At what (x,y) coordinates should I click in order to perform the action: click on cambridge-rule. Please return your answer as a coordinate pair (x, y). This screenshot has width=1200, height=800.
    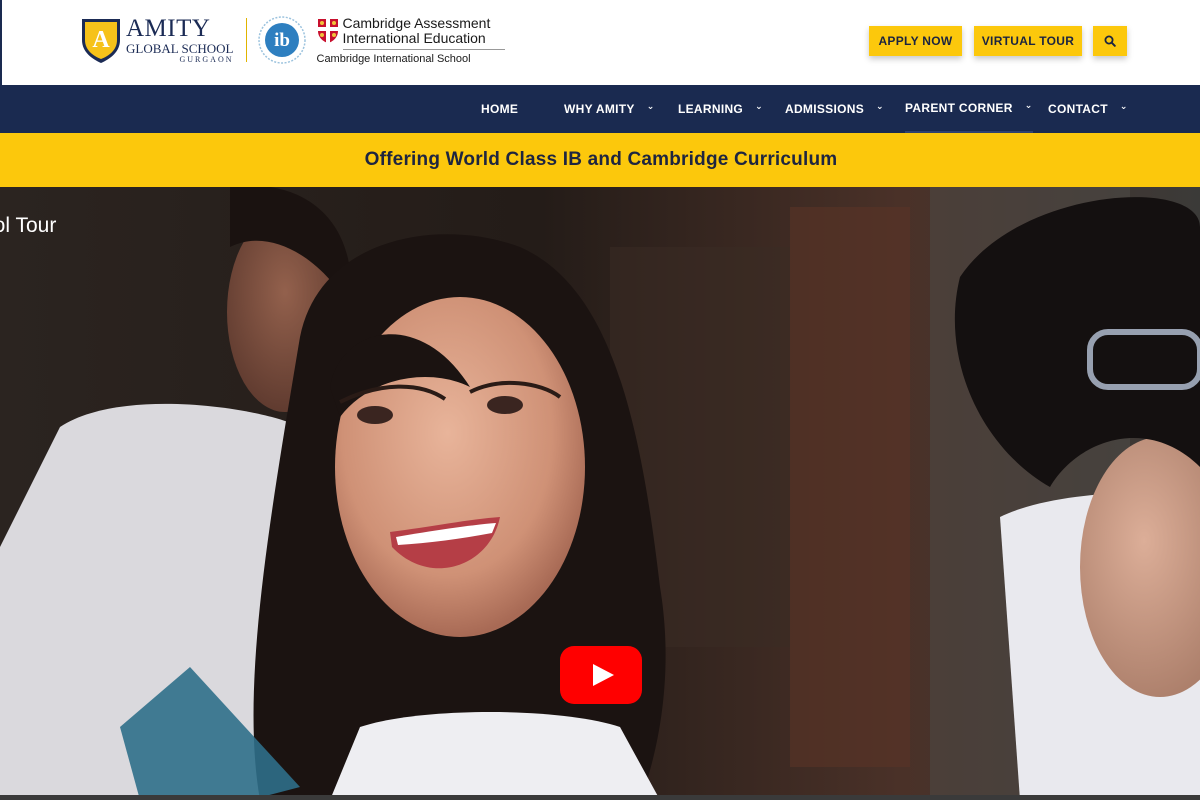
    Looking at the image, I should click on (423, 49).